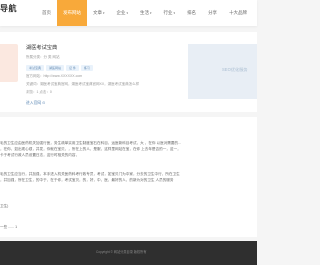  Describe the element at coordinates (235, 69) in the screenshot. I see `ad-text: SEO优化服务` at that location.